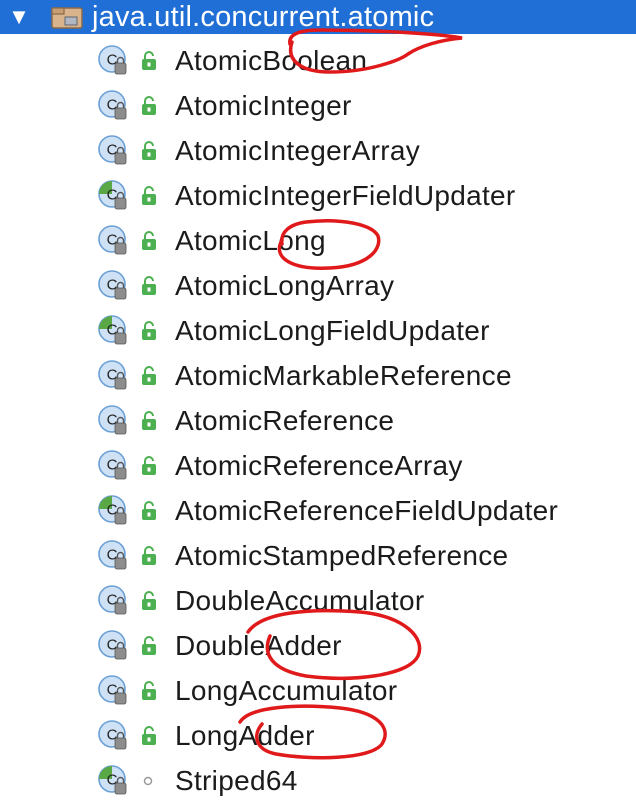  I want to click on class-node-long-adder: C LongAdder, so click(318, 735).